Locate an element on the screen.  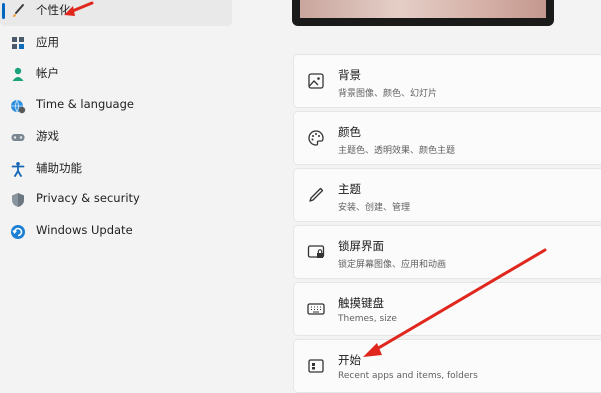
sidebar-item-label: 个性化 is located at coordinates (53, 10).